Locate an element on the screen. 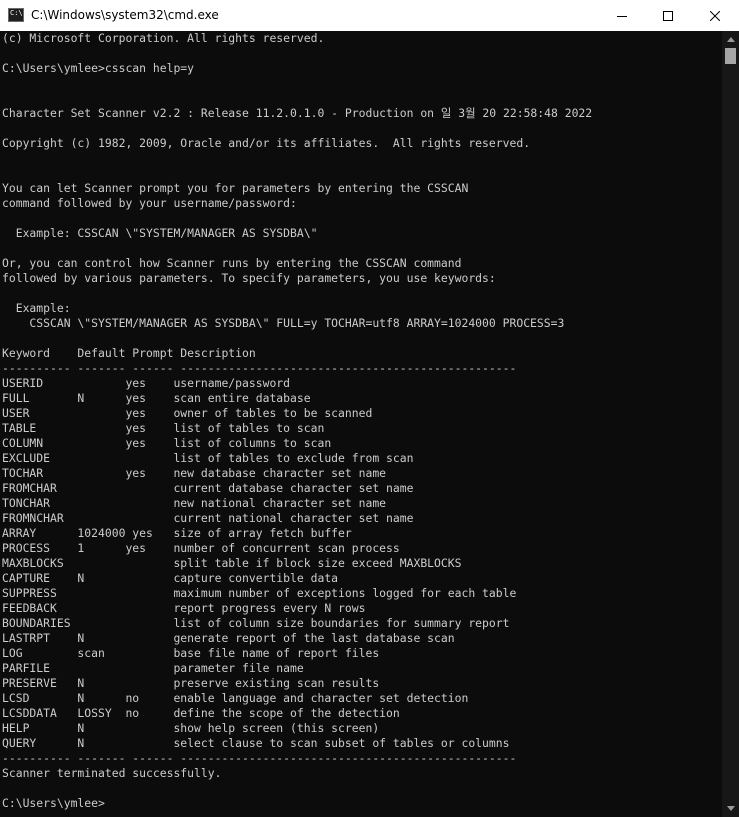 The height and width of the screenshot is (817, 739). console-line: USER yes owner of tables to be scanned is located at coordinates (187, 413).